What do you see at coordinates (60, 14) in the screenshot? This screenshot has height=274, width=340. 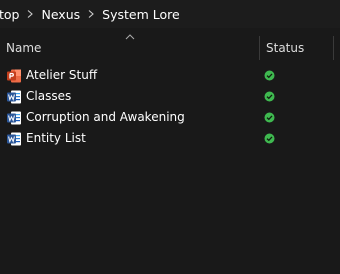 I see `breadcrumb-item-nexus: Nexus` at bounding box center [60, 14].